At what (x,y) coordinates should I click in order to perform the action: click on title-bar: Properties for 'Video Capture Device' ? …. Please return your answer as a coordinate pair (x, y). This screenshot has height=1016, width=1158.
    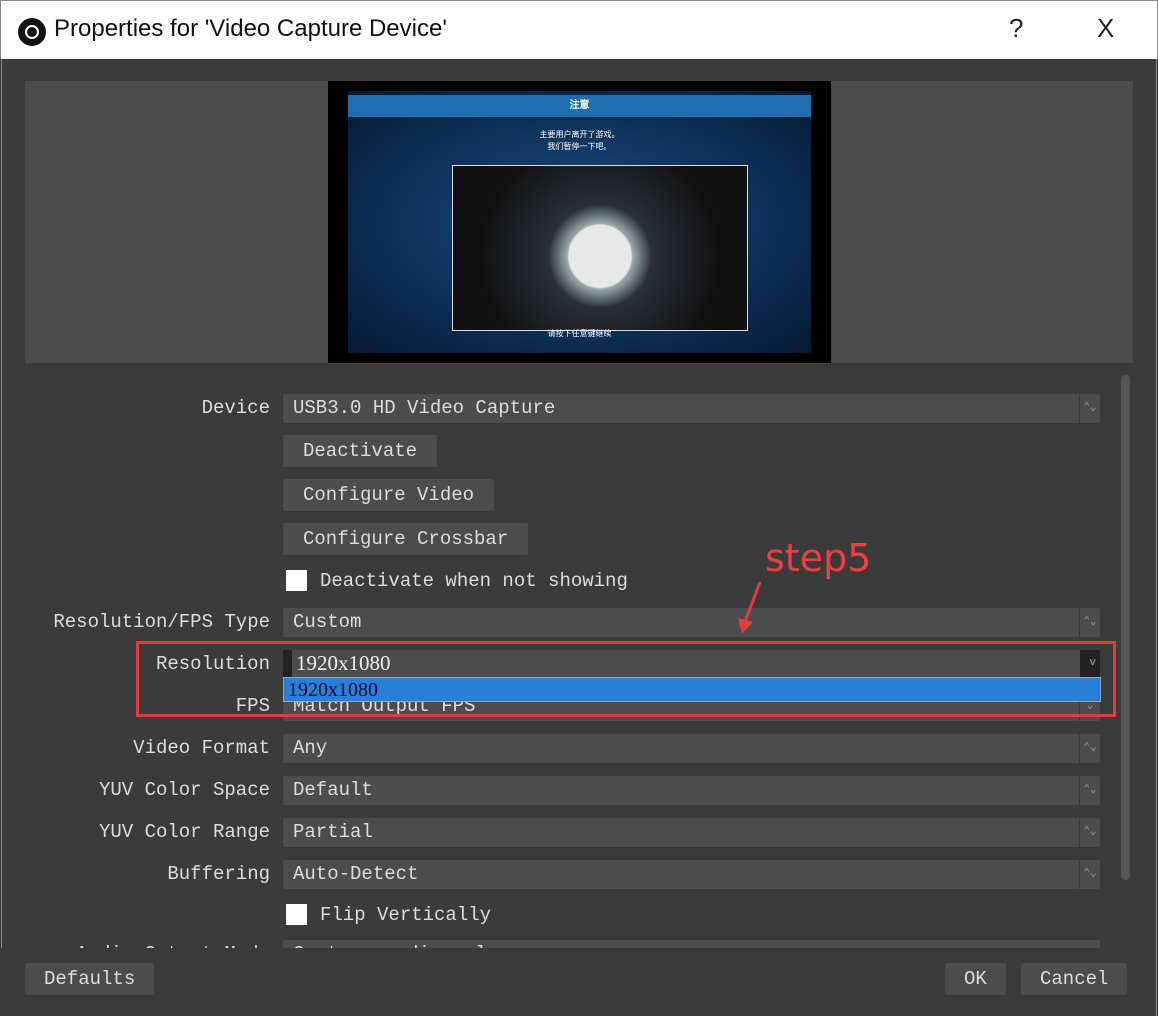
    Looking at the image, I should click on (579, 29).